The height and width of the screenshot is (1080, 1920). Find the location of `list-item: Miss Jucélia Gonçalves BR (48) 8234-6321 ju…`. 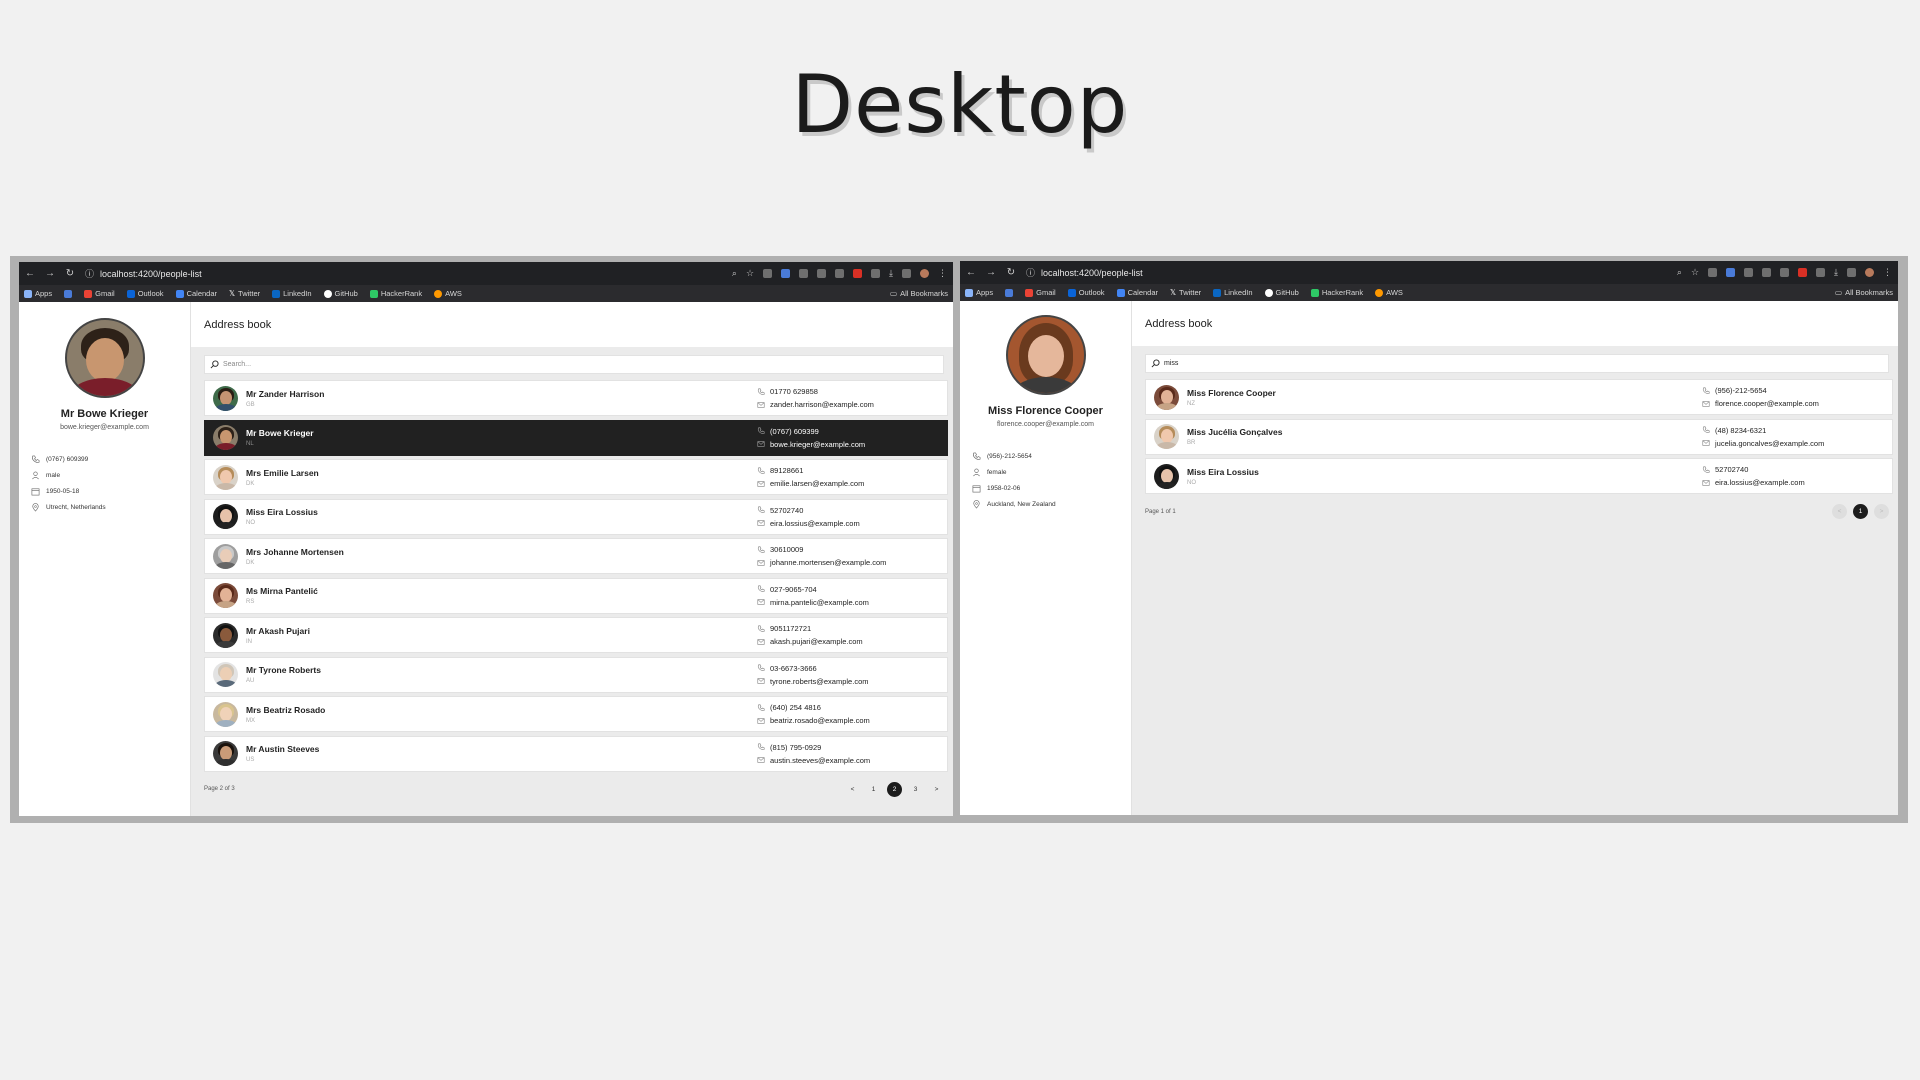

list-item: Miss Jucélia Gonçalves BR (48) 8234-6321 ju… is located at coordinates (1519, 436).